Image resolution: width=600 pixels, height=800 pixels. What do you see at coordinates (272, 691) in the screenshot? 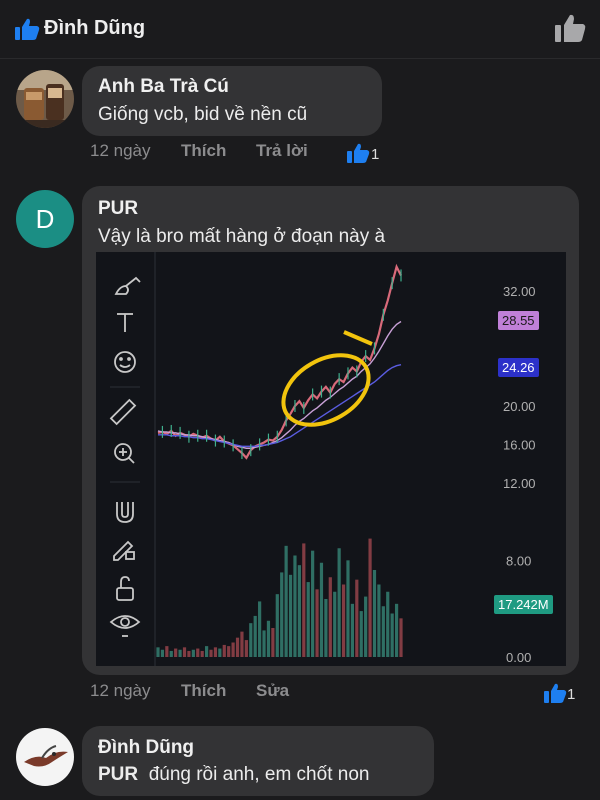
I see `edit-action: Sửa` at bounding box center [272, 691].